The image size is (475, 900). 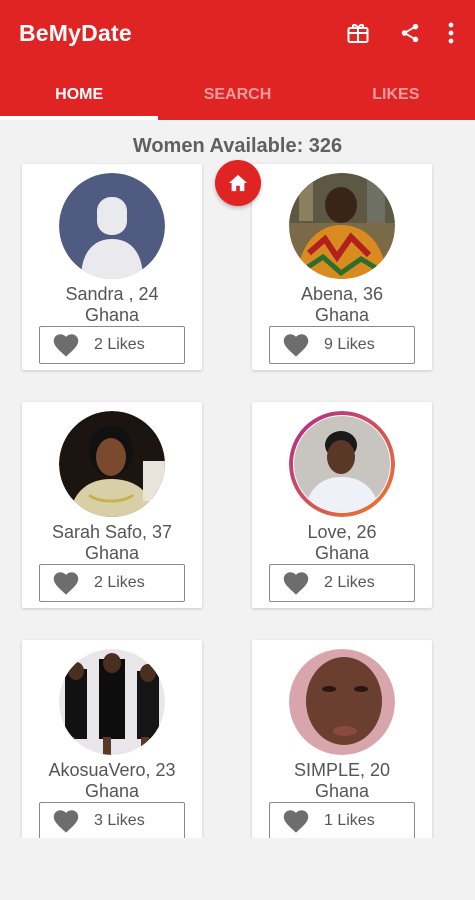 I want to click on home-icon, so click(x=238, y=183).